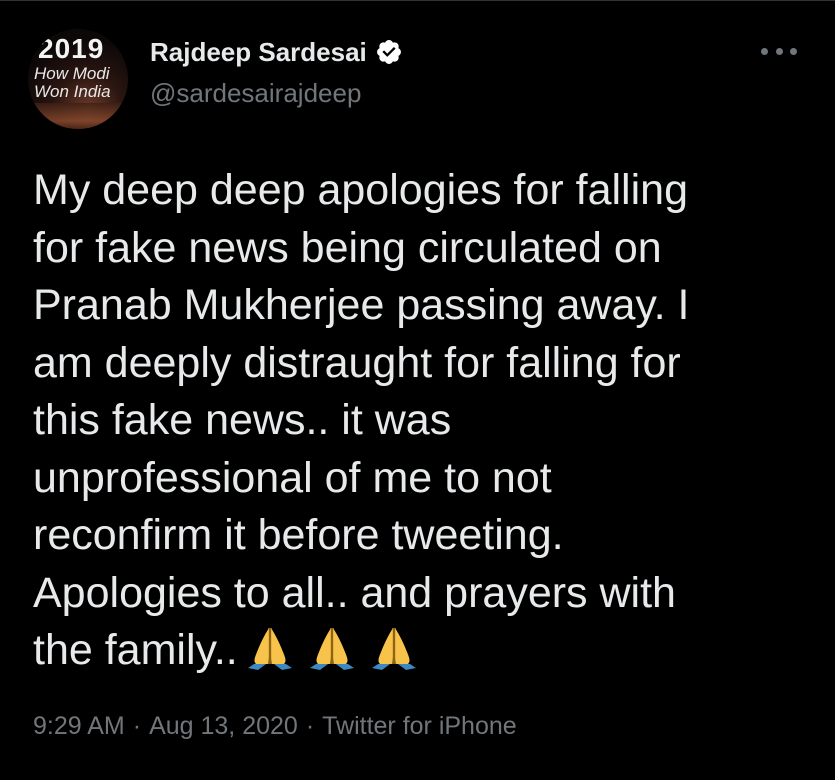  What do you see at coordinates (354, 592) in the screenshot?
I see `tweet-line: Apologies to all.. and prayers with` at bounding box center [354, 592].